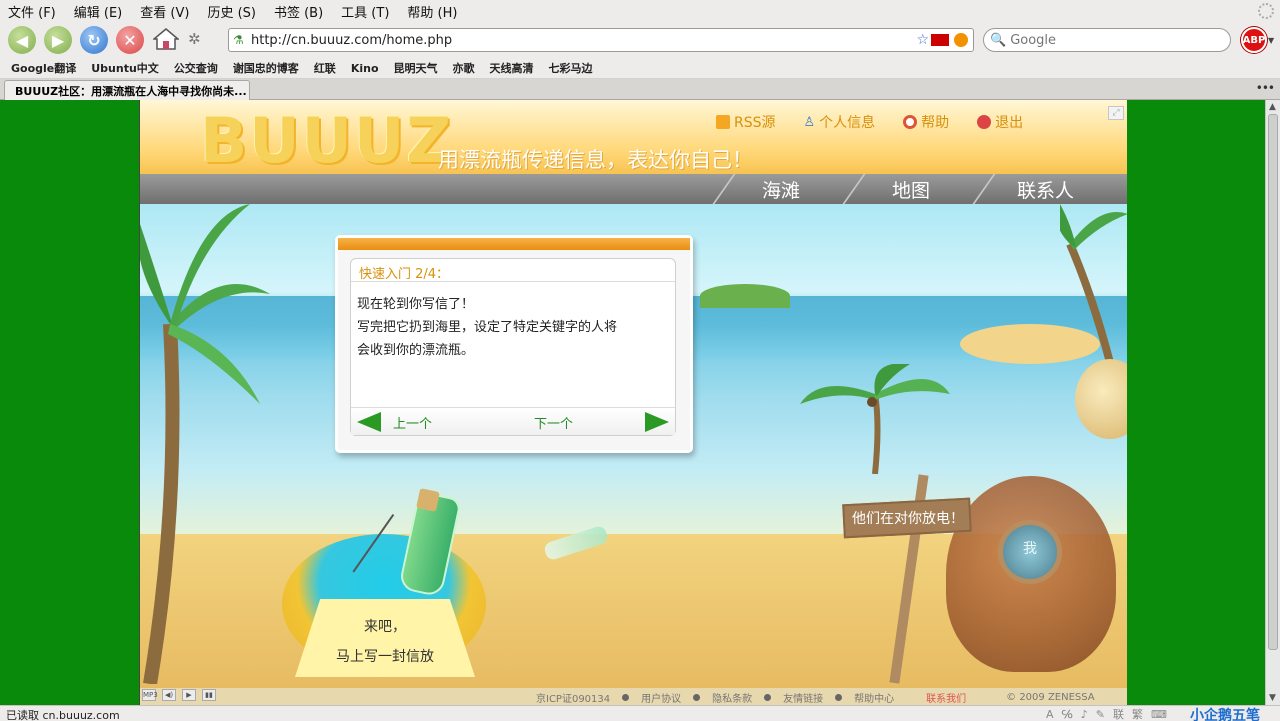 The height and width of the screenshot is (721, 1280). Describe the element at coordinates (432, 11) in the screenshot. I see `menu-help: 帮助 (H)` at that location.